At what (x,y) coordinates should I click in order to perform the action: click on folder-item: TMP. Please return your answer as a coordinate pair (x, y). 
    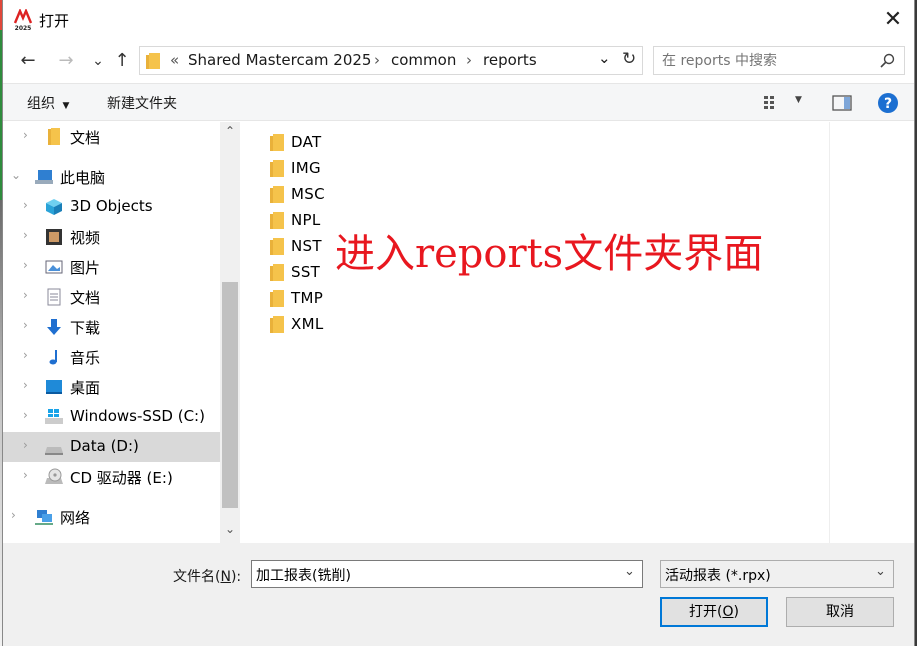
    Looking at the image, I should click on (350, 299).